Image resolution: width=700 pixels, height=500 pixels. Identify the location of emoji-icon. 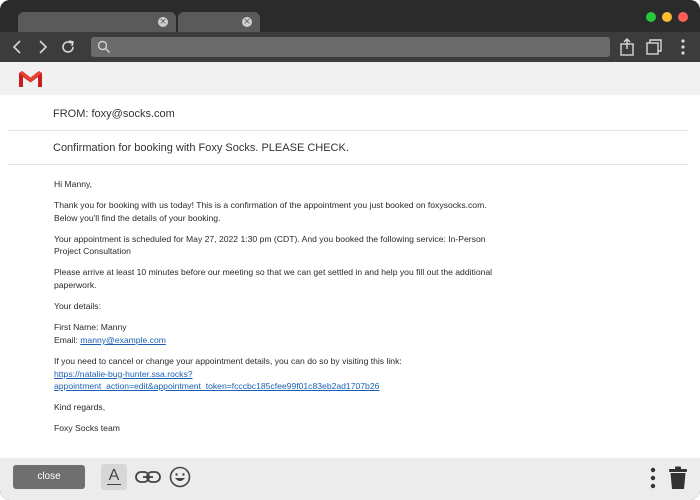
(180, 477).